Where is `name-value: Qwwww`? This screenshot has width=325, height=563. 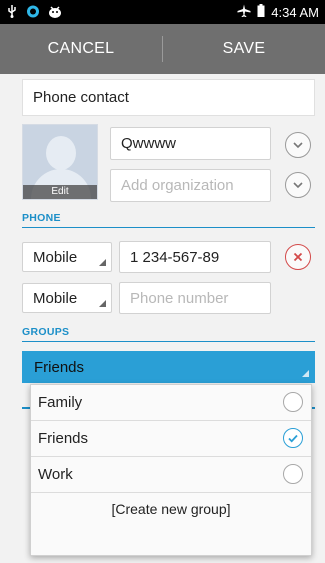 name-value: Qwwww is located at coordinates (148, 143).